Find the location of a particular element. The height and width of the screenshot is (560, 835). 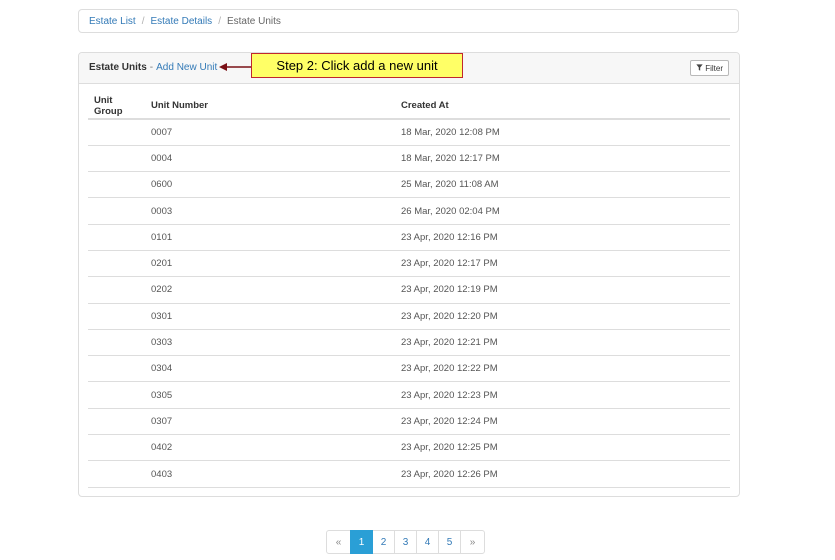

table-row: 0202 23 Apr, 2020 12:19 PM is located at coordinates (409, 290).